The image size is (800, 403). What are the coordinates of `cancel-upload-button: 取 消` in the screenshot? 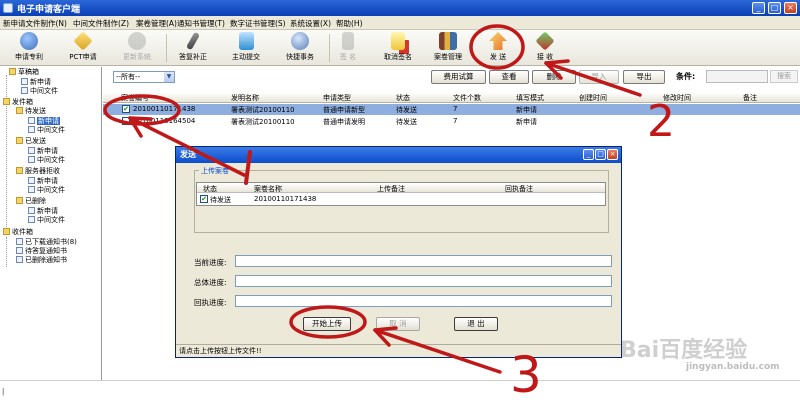 It's located at (398, 324).